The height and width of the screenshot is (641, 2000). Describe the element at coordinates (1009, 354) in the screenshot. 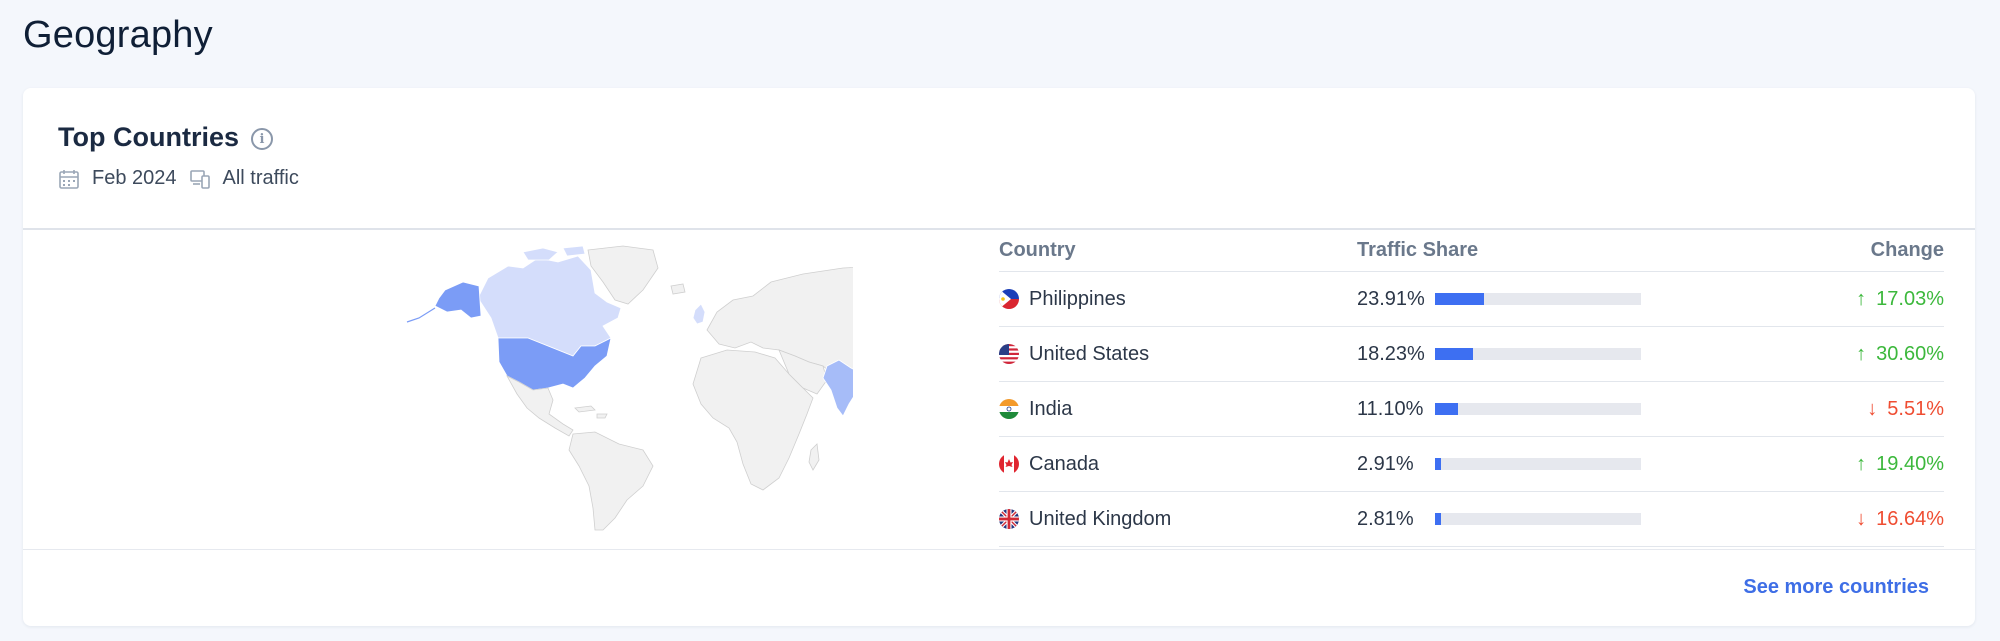

I see `united-states-flag-icon` at that location.